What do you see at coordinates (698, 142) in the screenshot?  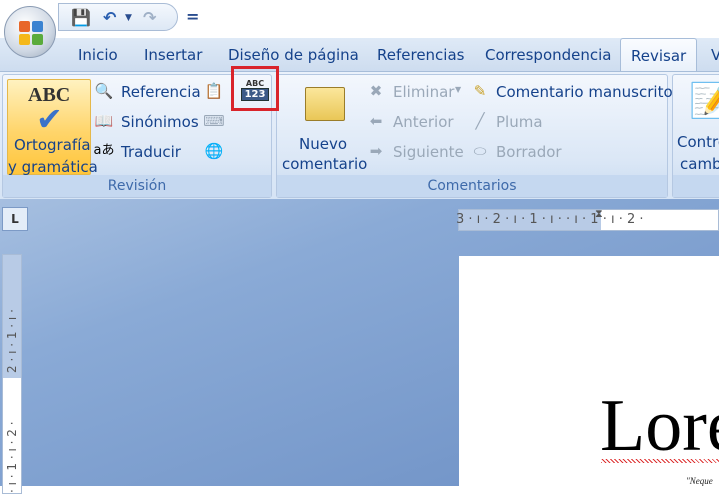 I see `track-changes-label-1: Contro` at bounding box center [698, 142].